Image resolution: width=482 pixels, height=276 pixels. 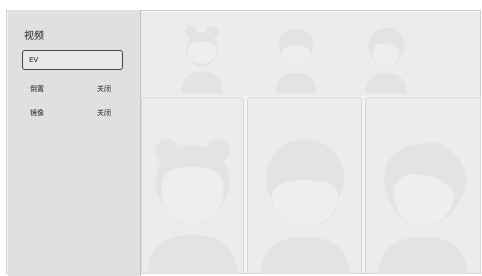 I want to click on setting-label-mirror: 镜像, so click(x=37, y=113).